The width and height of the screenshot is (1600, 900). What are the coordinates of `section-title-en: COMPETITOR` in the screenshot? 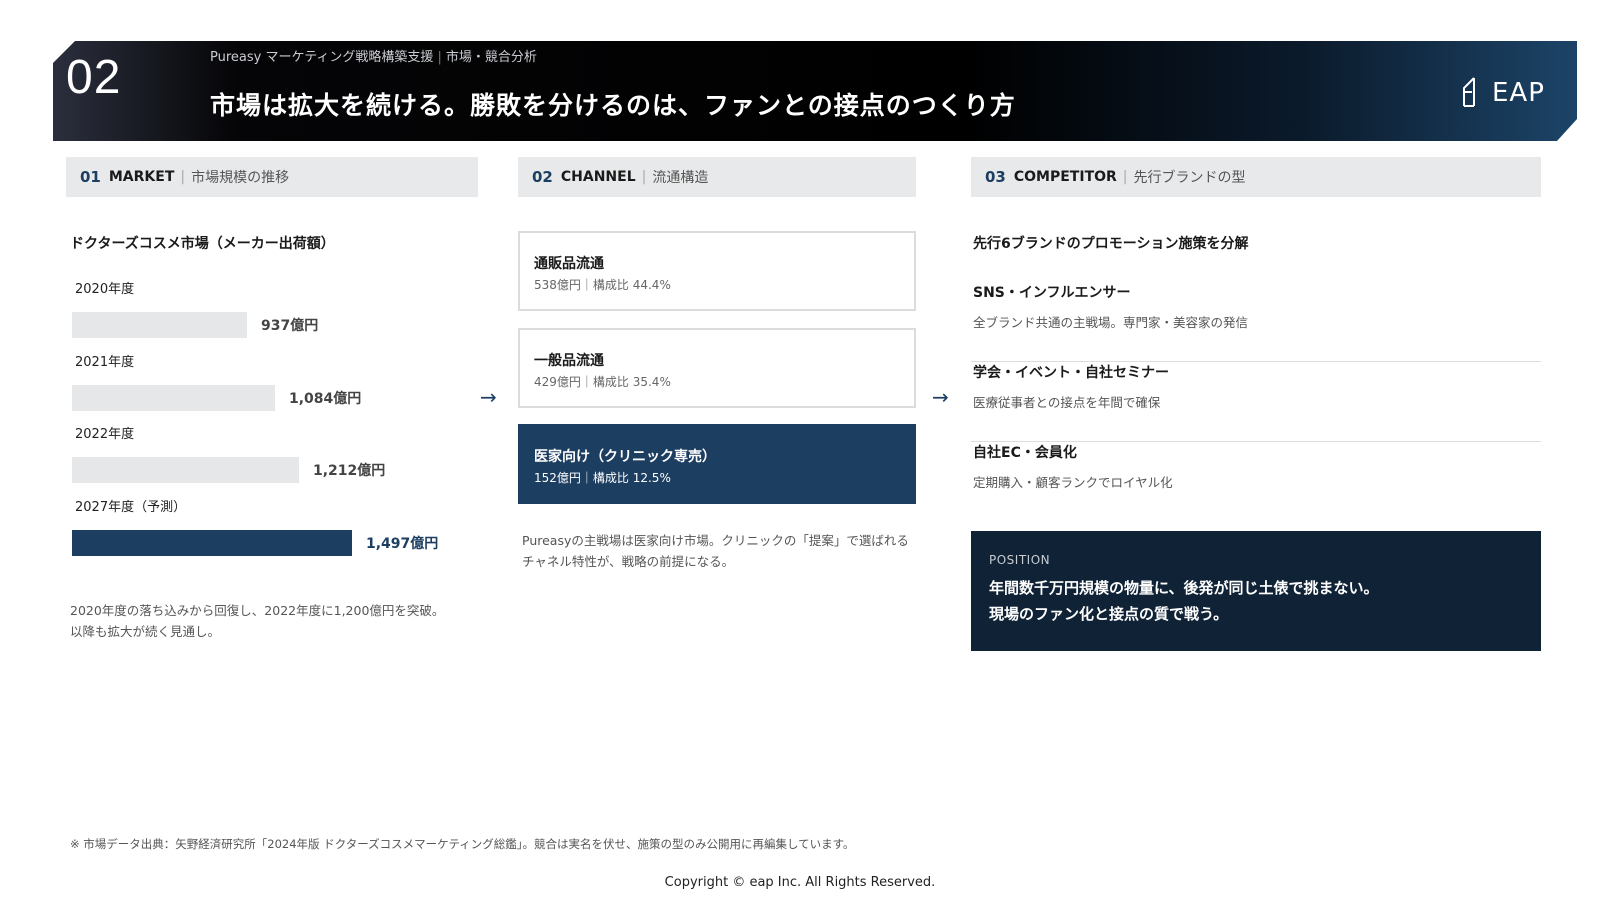 It's located at (1065, 177).